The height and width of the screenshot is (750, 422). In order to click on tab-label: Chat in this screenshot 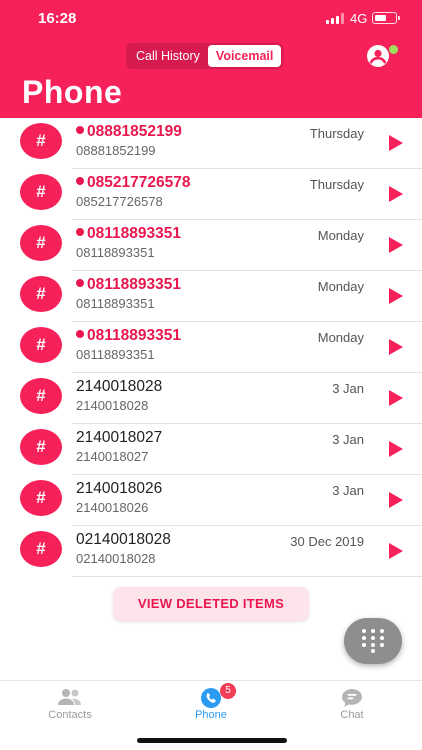, I will do `click(352, 715)`.